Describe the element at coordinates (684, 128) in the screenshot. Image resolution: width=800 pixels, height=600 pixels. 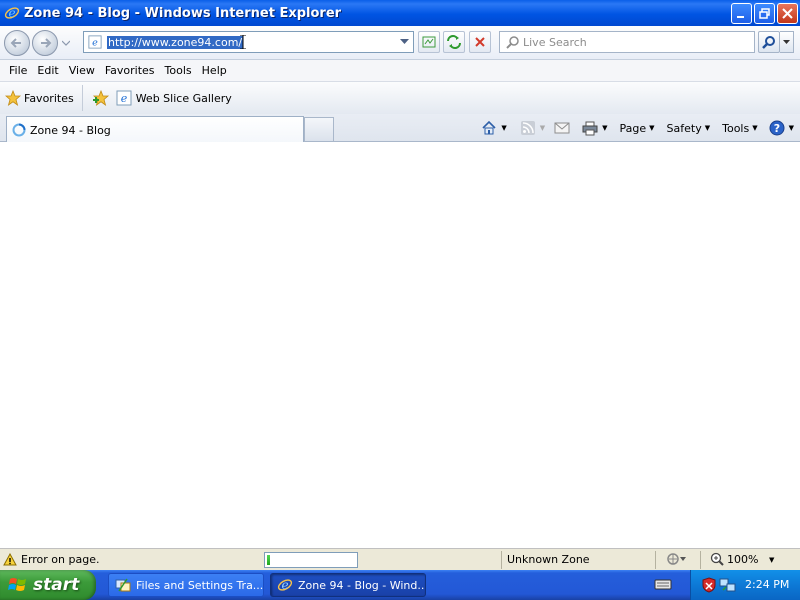
I see `safety-menu-label: Safety` at that location.